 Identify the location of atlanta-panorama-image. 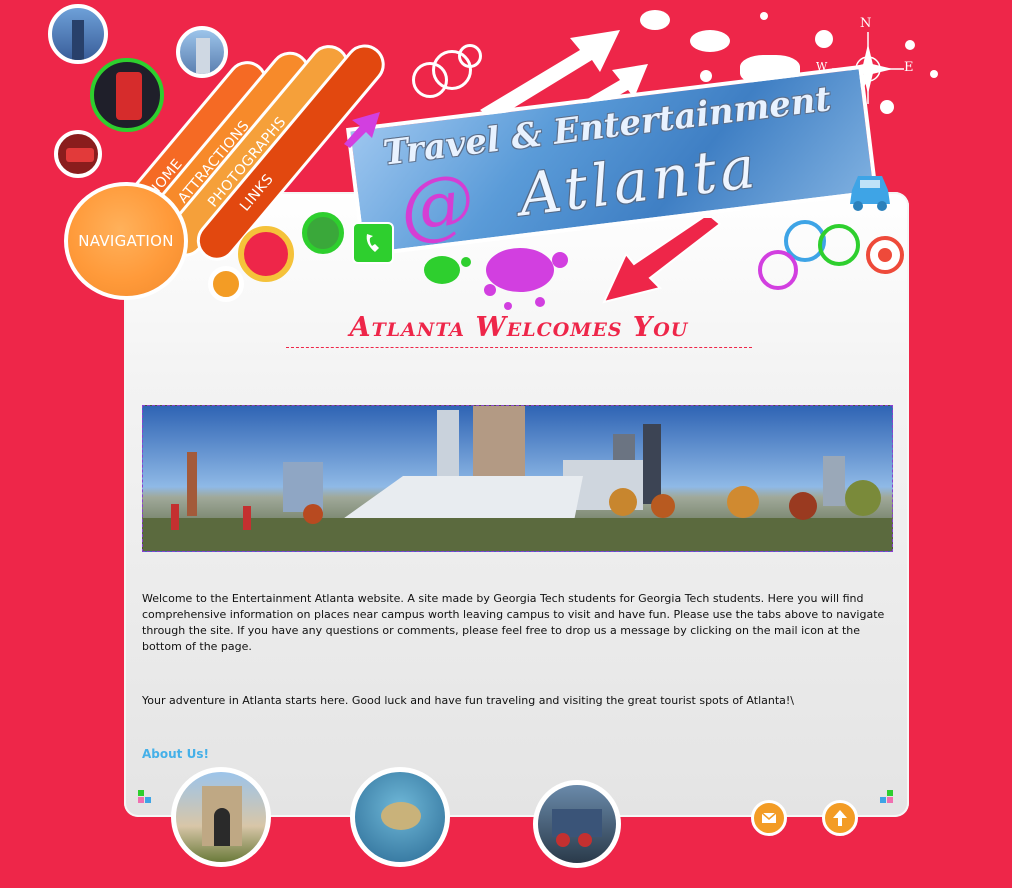
(517, 478).